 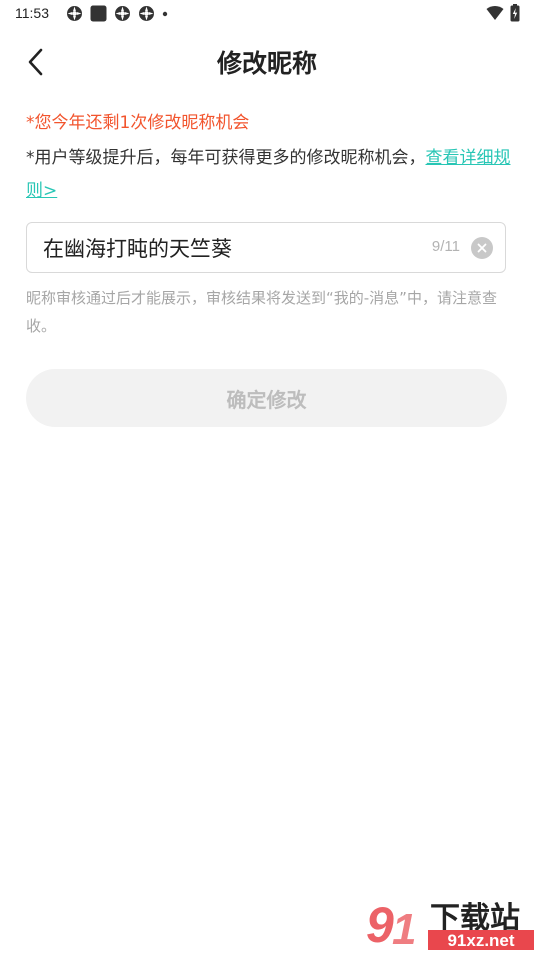 I want to click on nav-bar: 修改昵称, so click(x=267, y=60).